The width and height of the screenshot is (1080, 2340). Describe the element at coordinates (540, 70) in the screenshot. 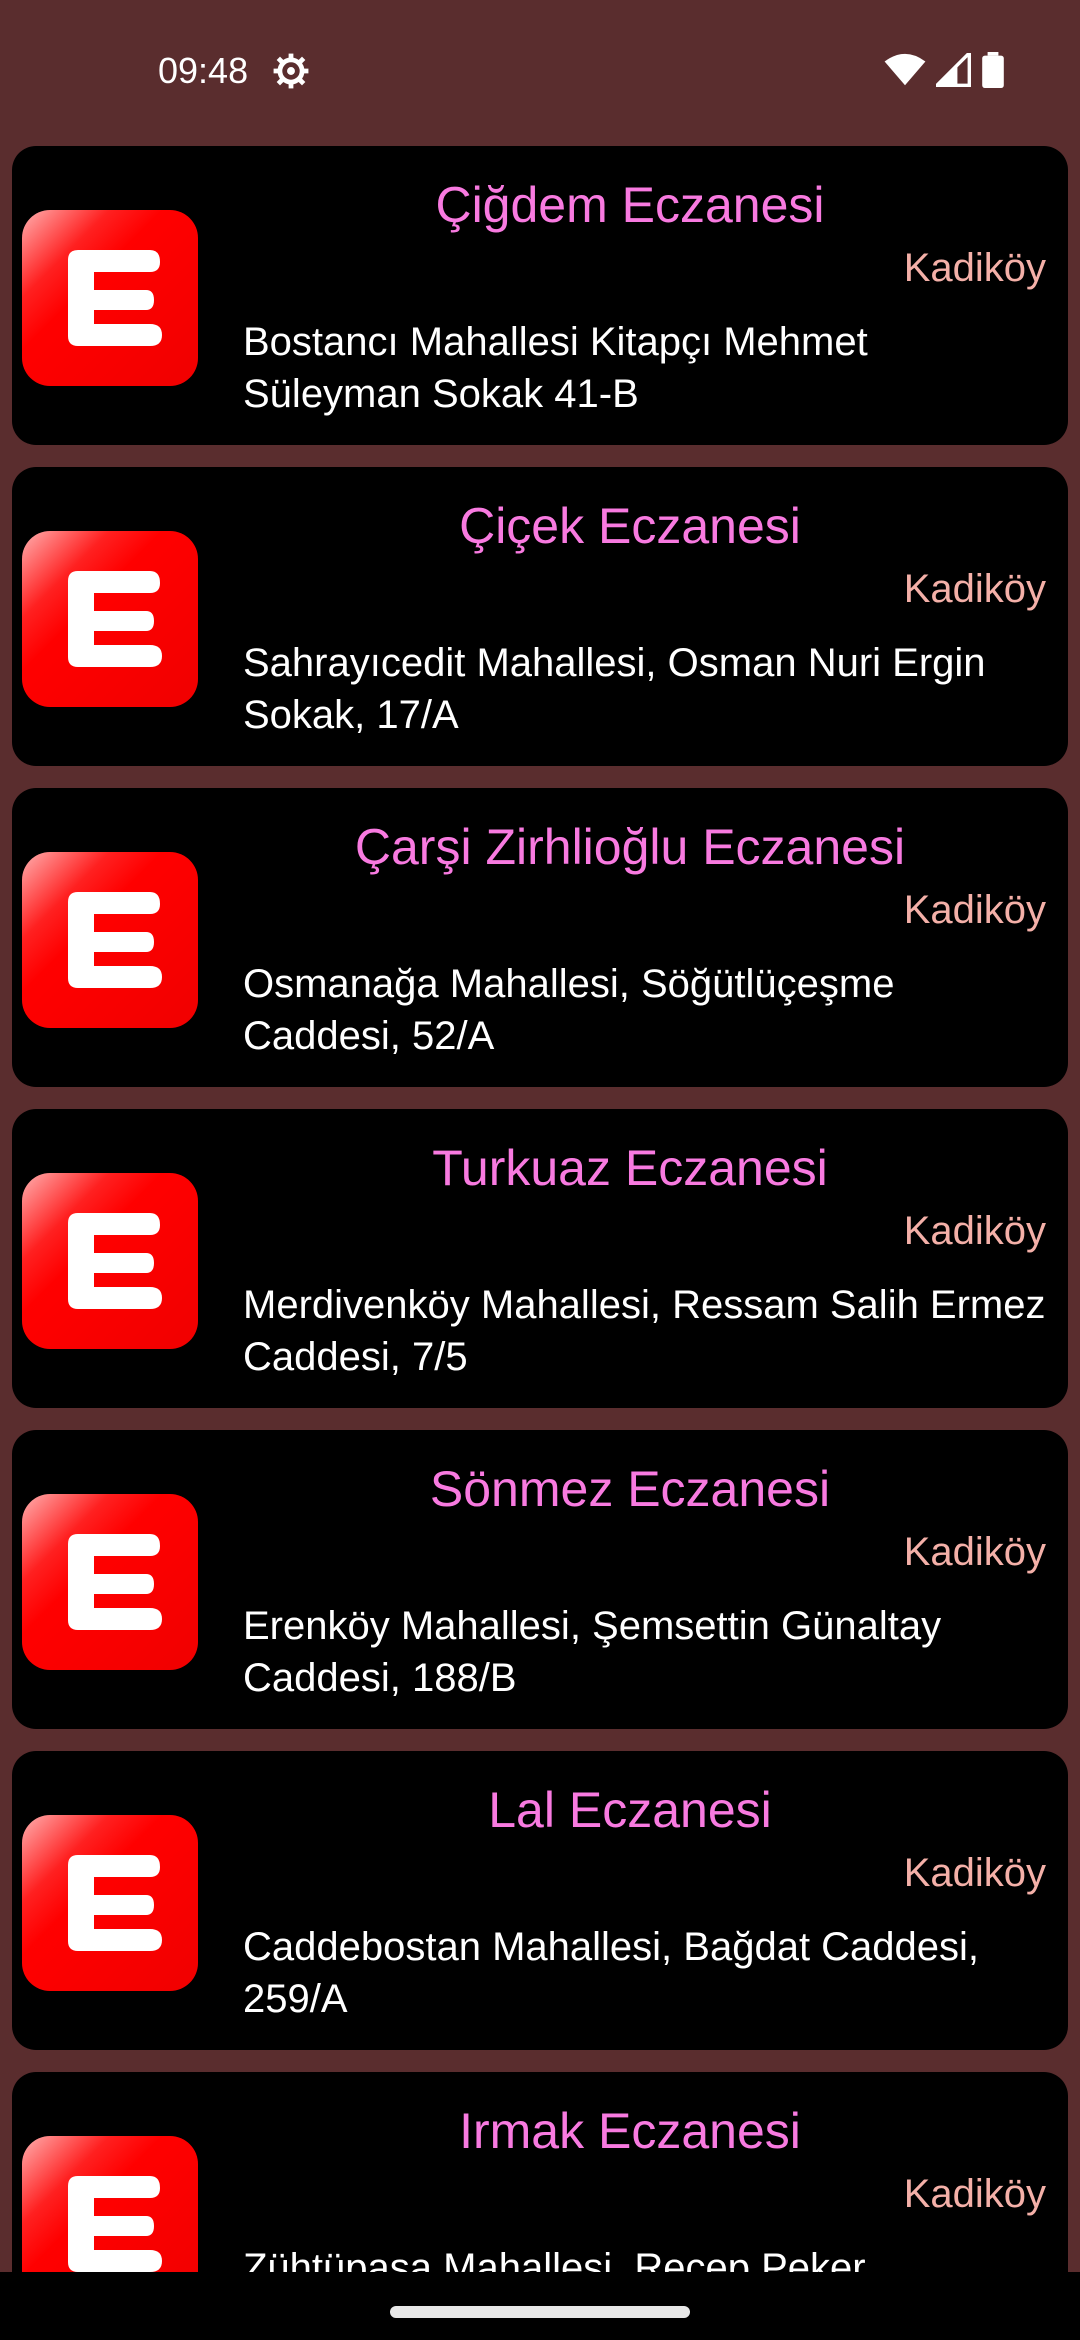

I see `status-bar: 09:48` at that location.